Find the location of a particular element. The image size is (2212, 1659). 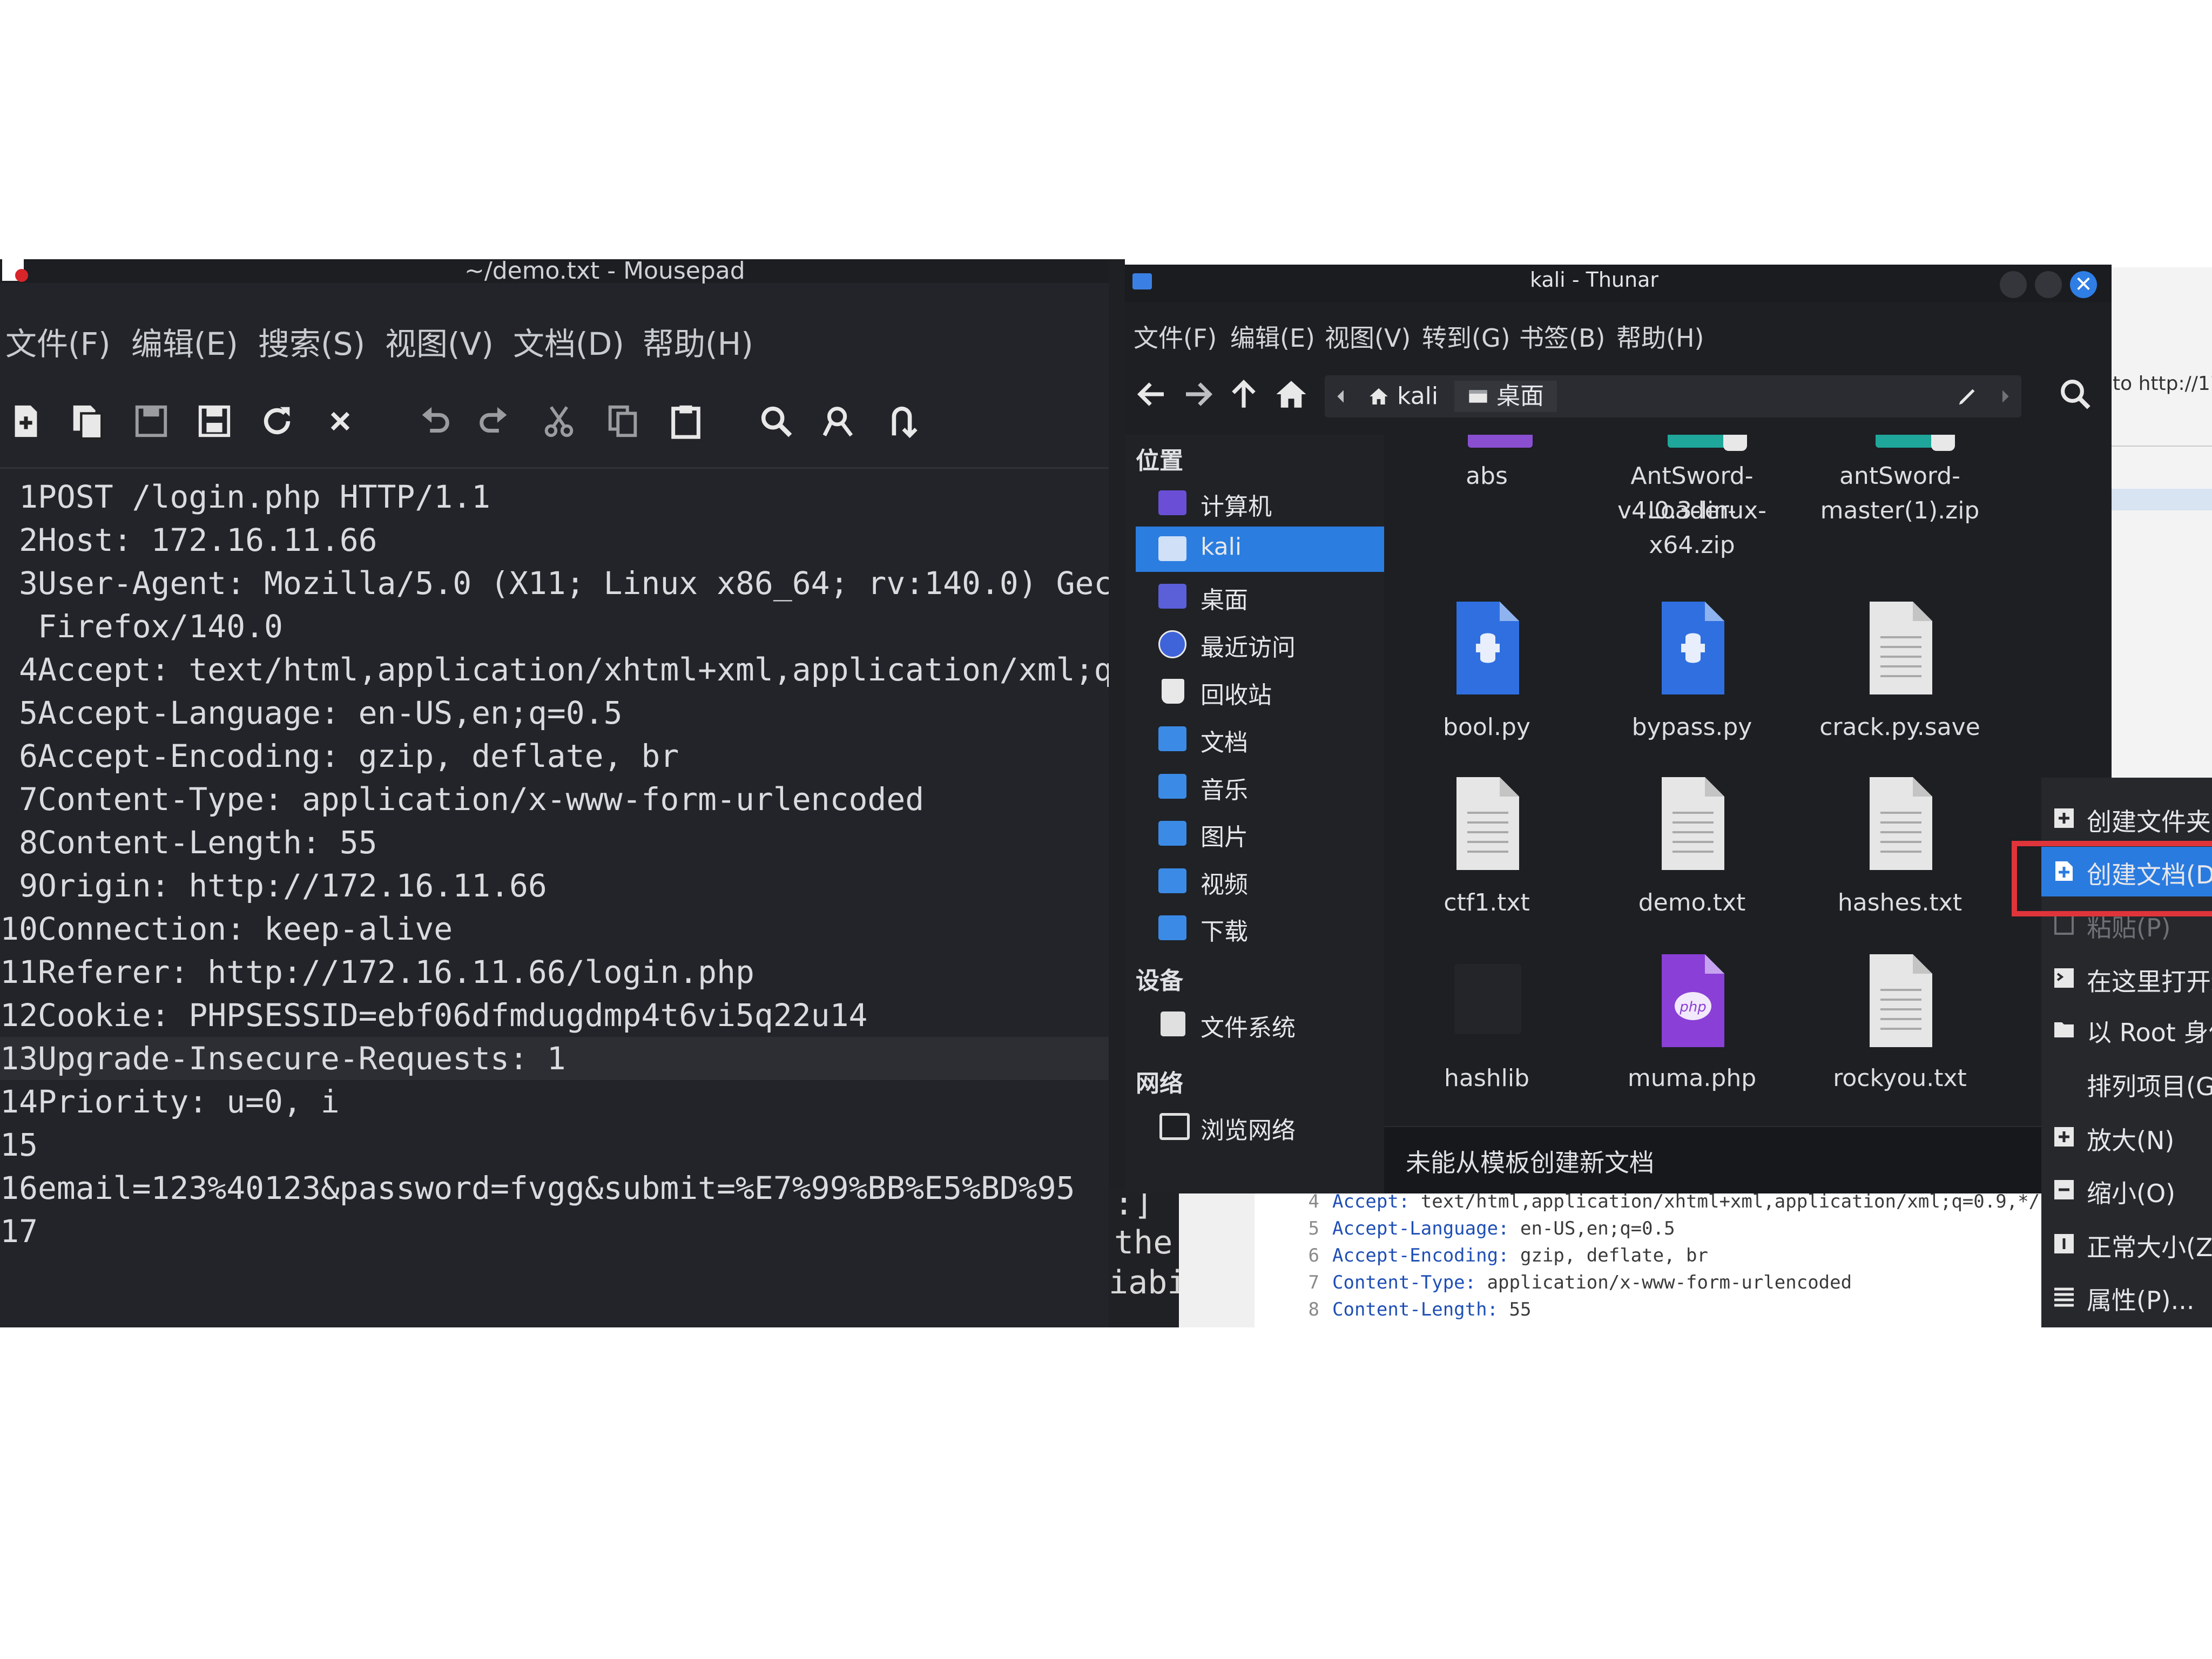

file-label: crack.py.save is located at coordinates (1899, 727).